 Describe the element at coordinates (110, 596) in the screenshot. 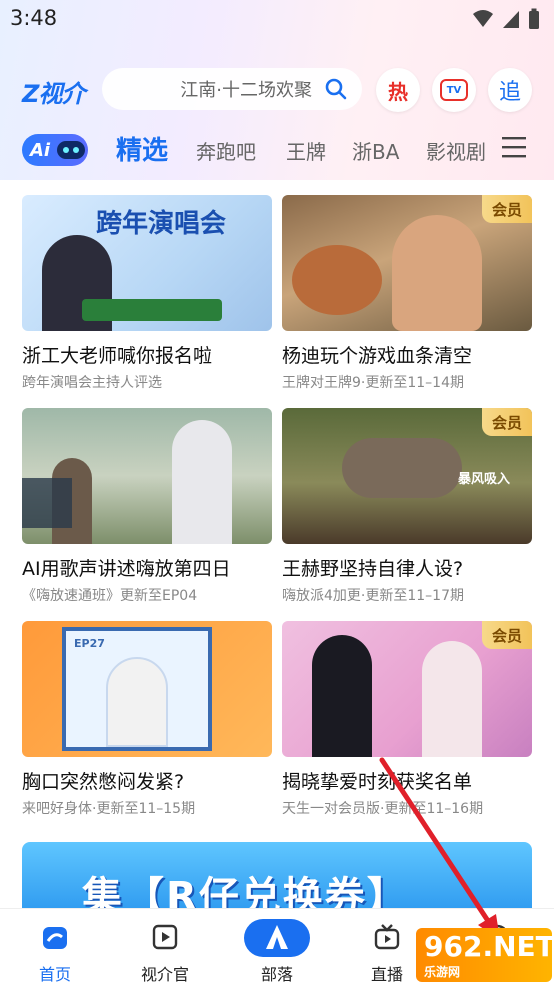

I see `card-subtitle: 《嗨放速通班》更新至EP04` at that location.